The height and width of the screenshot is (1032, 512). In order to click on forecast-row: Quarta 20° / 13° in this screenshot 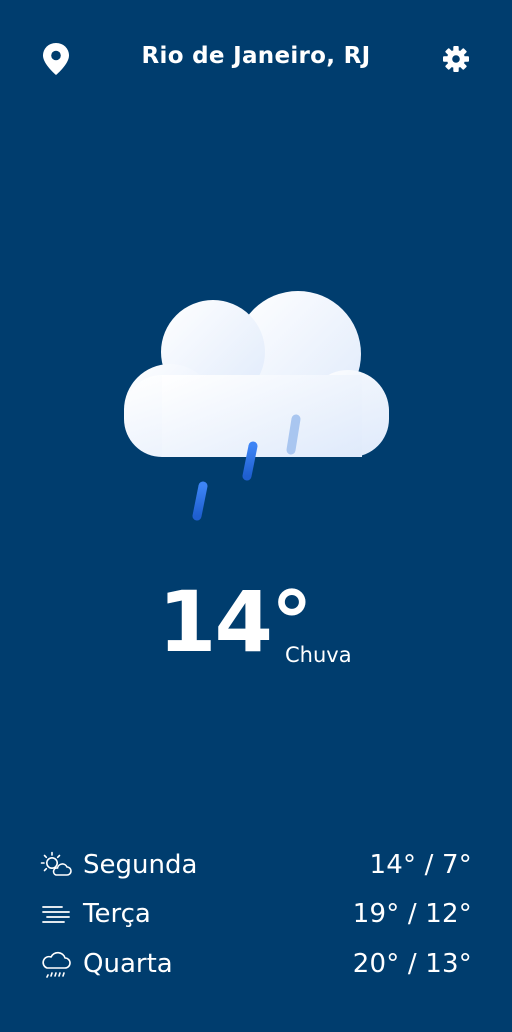, I will do `click(256, 964)`.